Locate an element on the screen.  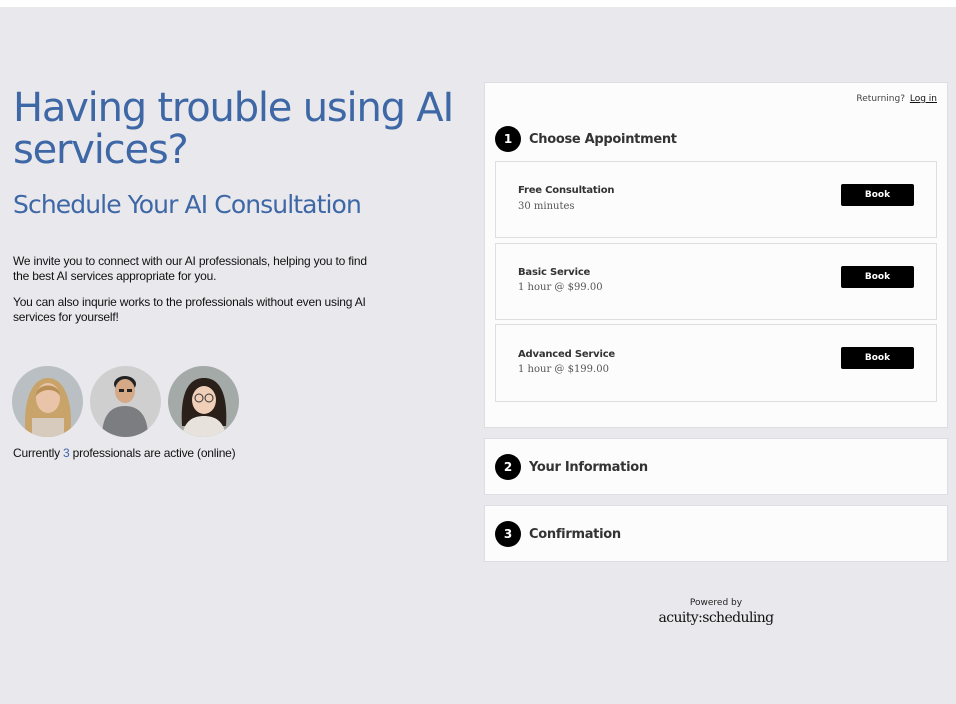
active-prefix: Currently is located at coordinates (38, 453).